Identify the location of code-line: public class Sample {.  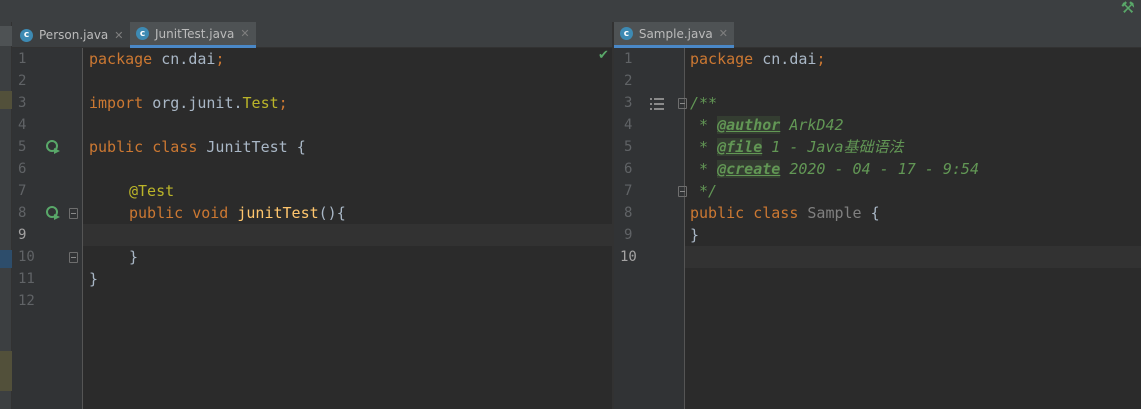
(785, 213).